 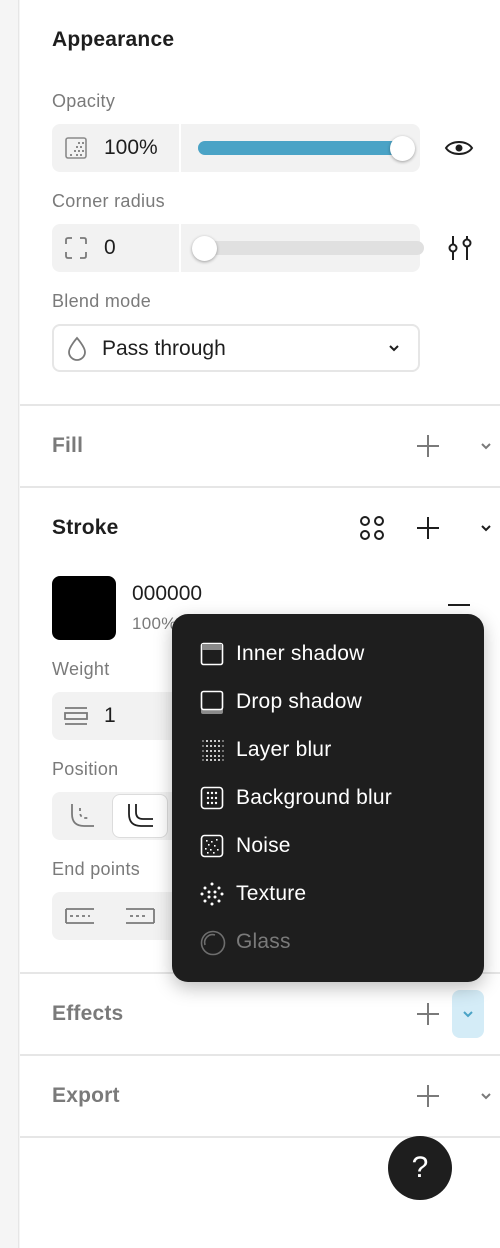 What do you see at coordinates (131, 148) in the screenshot?
I see `opacity-value: 100%` at bounding box center [131, 148].